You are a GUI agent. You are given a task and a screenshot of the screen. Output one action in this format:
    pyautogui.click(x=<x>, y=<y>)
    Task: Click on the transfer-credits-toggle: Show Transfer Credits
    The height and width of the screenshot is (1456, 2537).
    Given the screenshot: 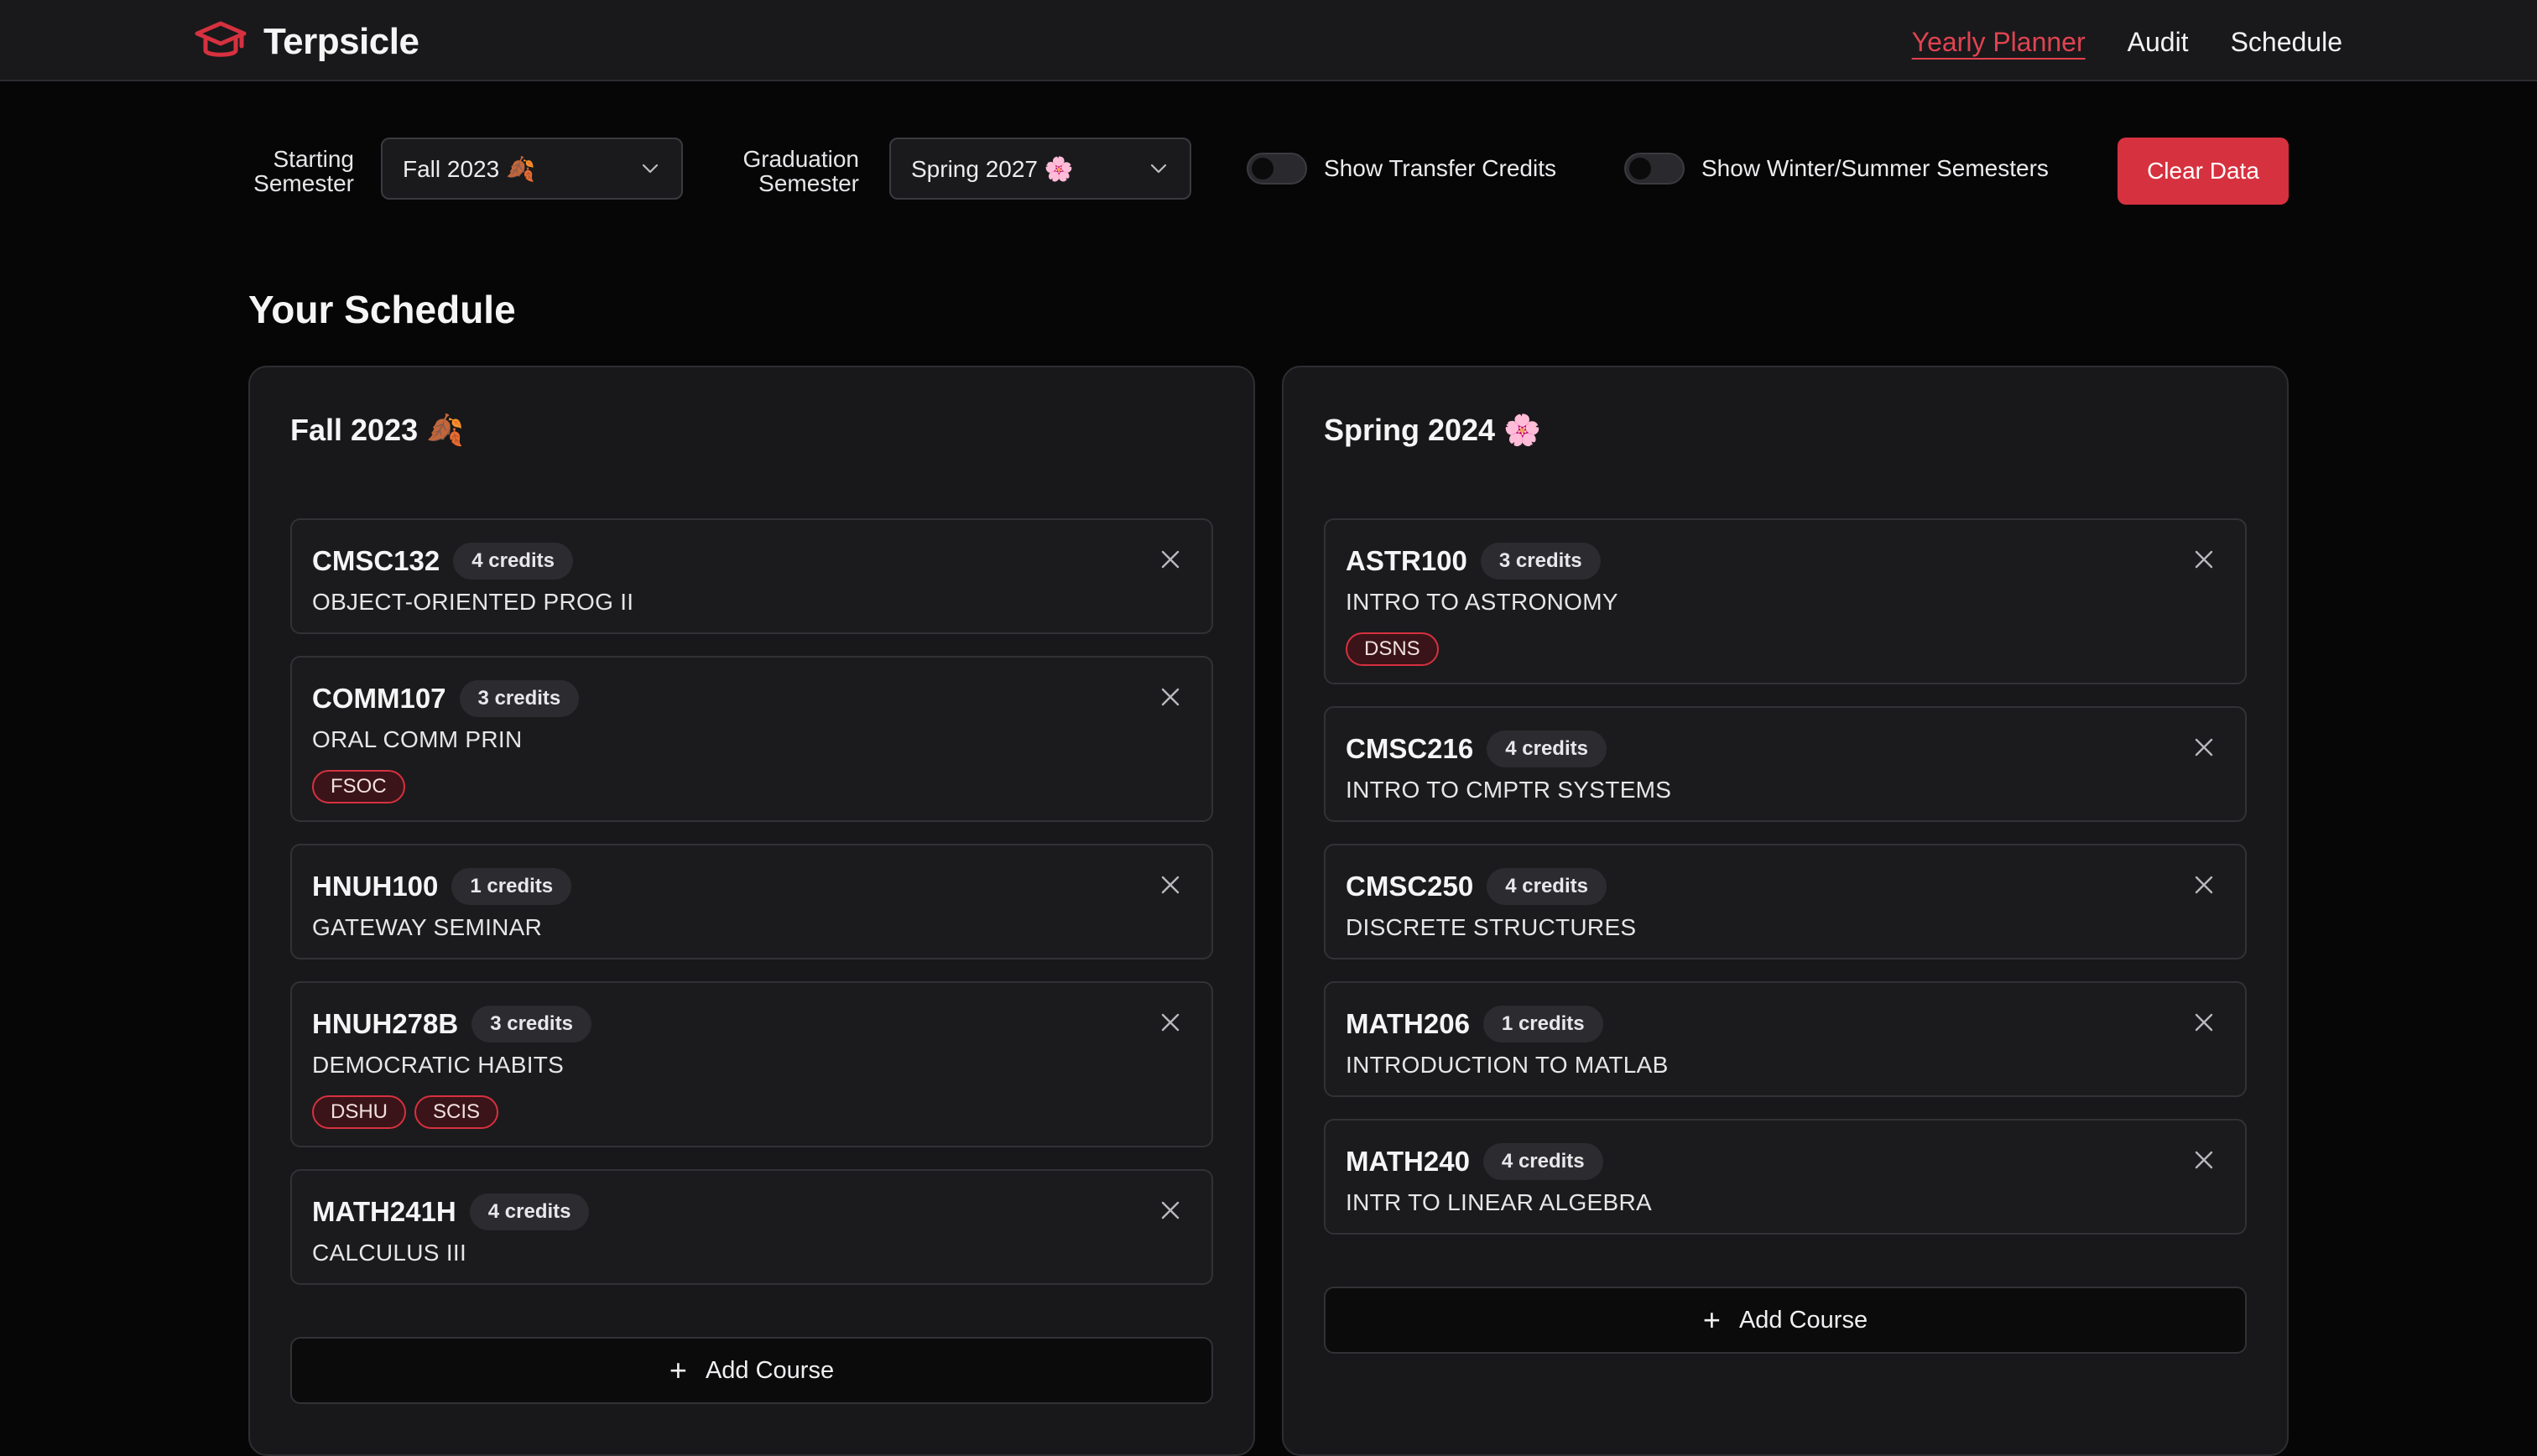 What is the action you would take?
    pyautogui.click(x=1401, y=168)
    